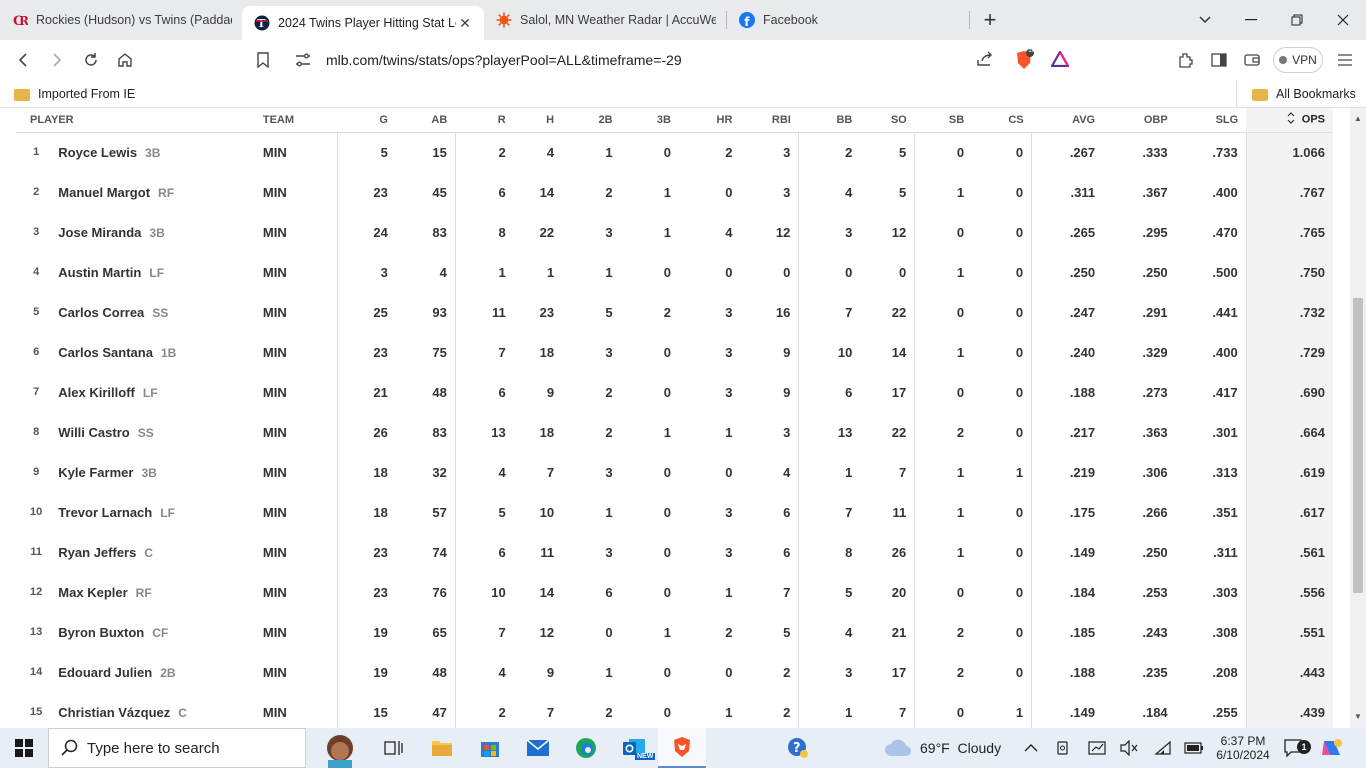 This screenshot has width=1366, height=768. I want to click on menu-icon, so click(1345, 60).